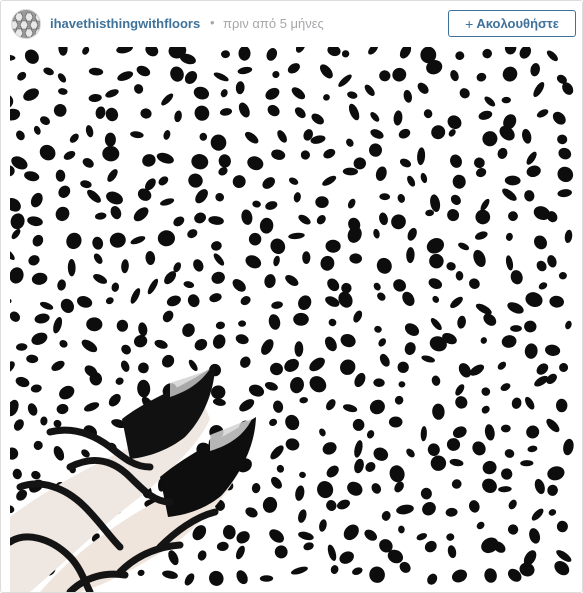 The image size is (583, 593). I want to click on post-timestamp: πριν από 5 μήνες, so click(273, 23).